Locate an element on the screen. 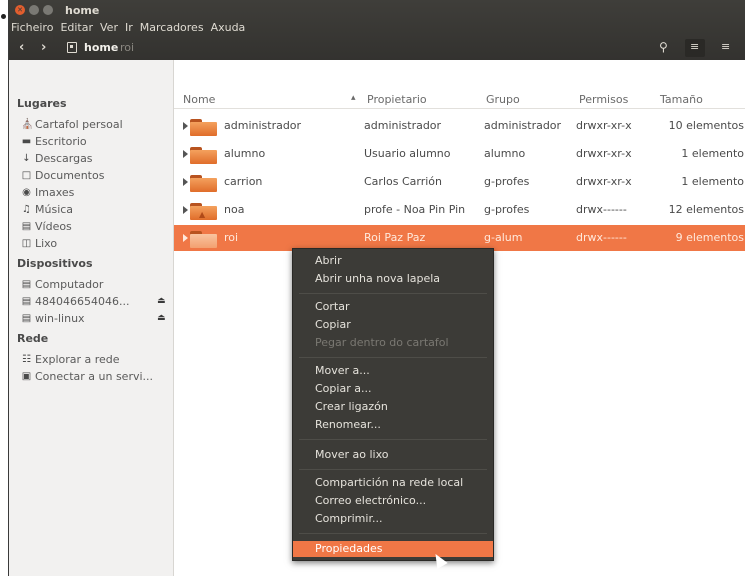 This screenshot has height=576, width=745. title-row: ✕ home is located at coordinates (377, 10).